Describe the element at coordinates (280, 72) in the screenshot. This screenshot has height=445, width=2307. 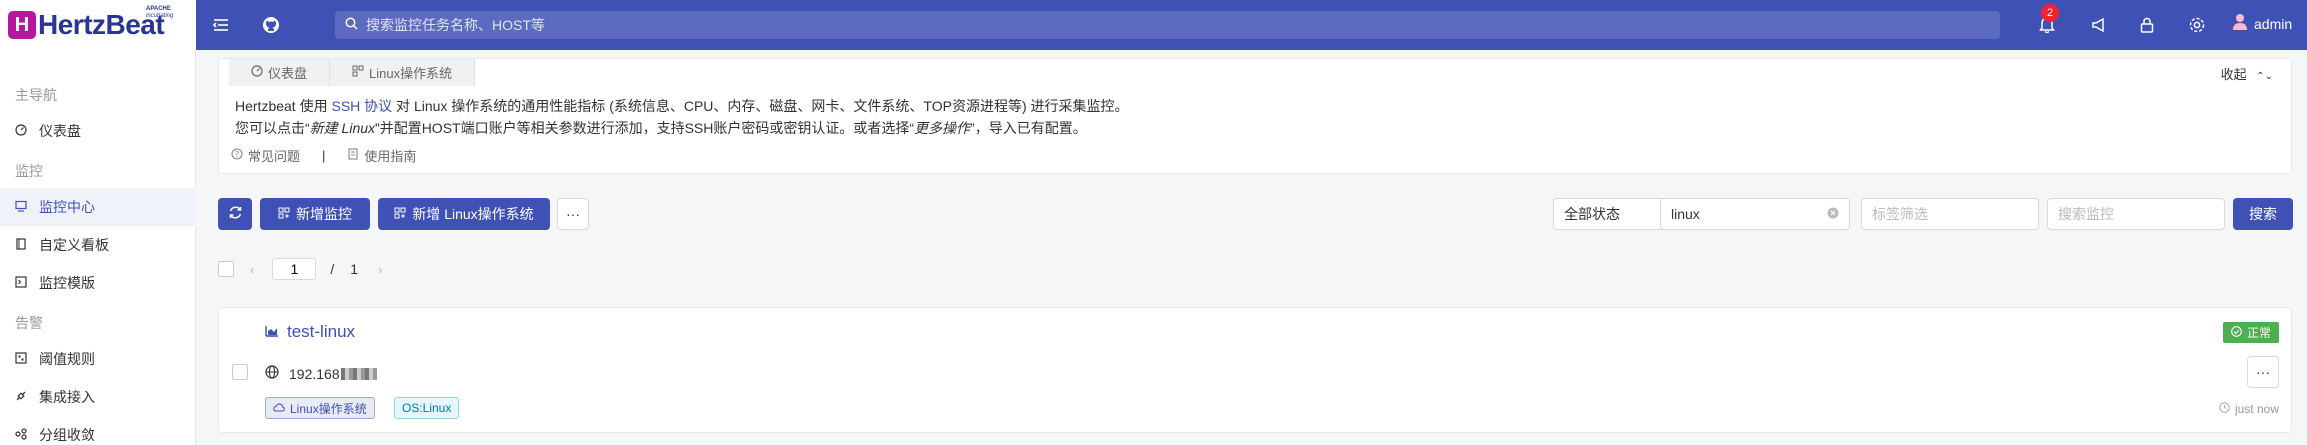
I see `tab-dashboard: 仪表盘` at that location.